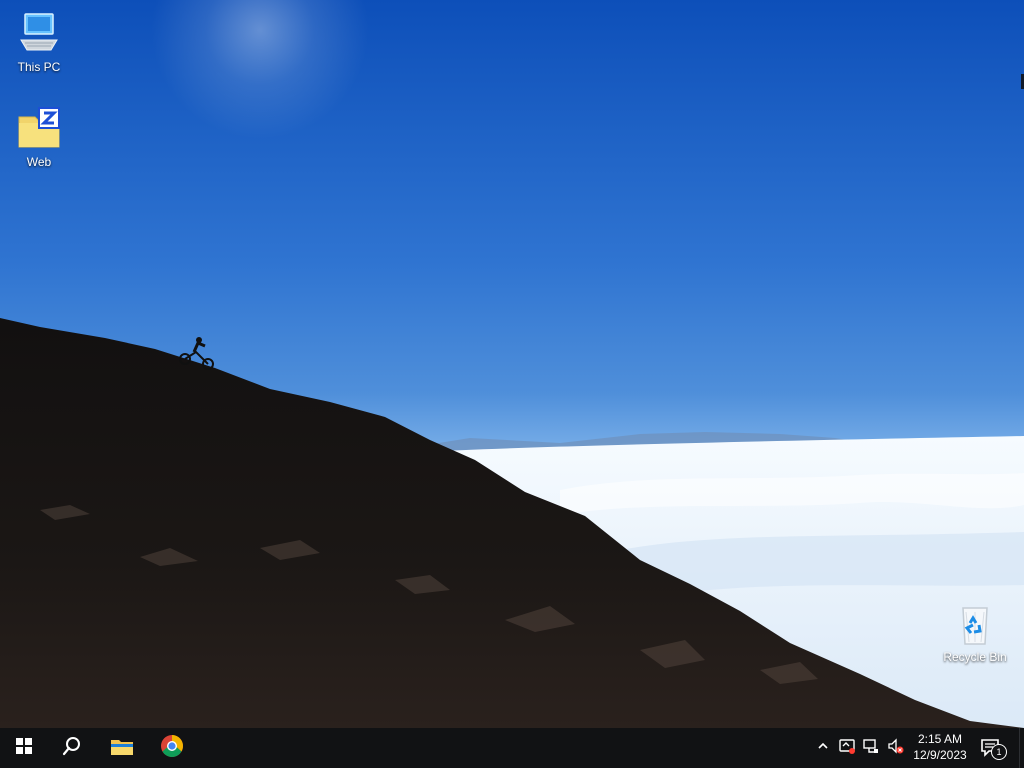 The image size is (1024, 768). What do you see at coordinates (975, 624) in the screenshot?
I see `recycle-bin-icon` at bounding box center [975, 624].